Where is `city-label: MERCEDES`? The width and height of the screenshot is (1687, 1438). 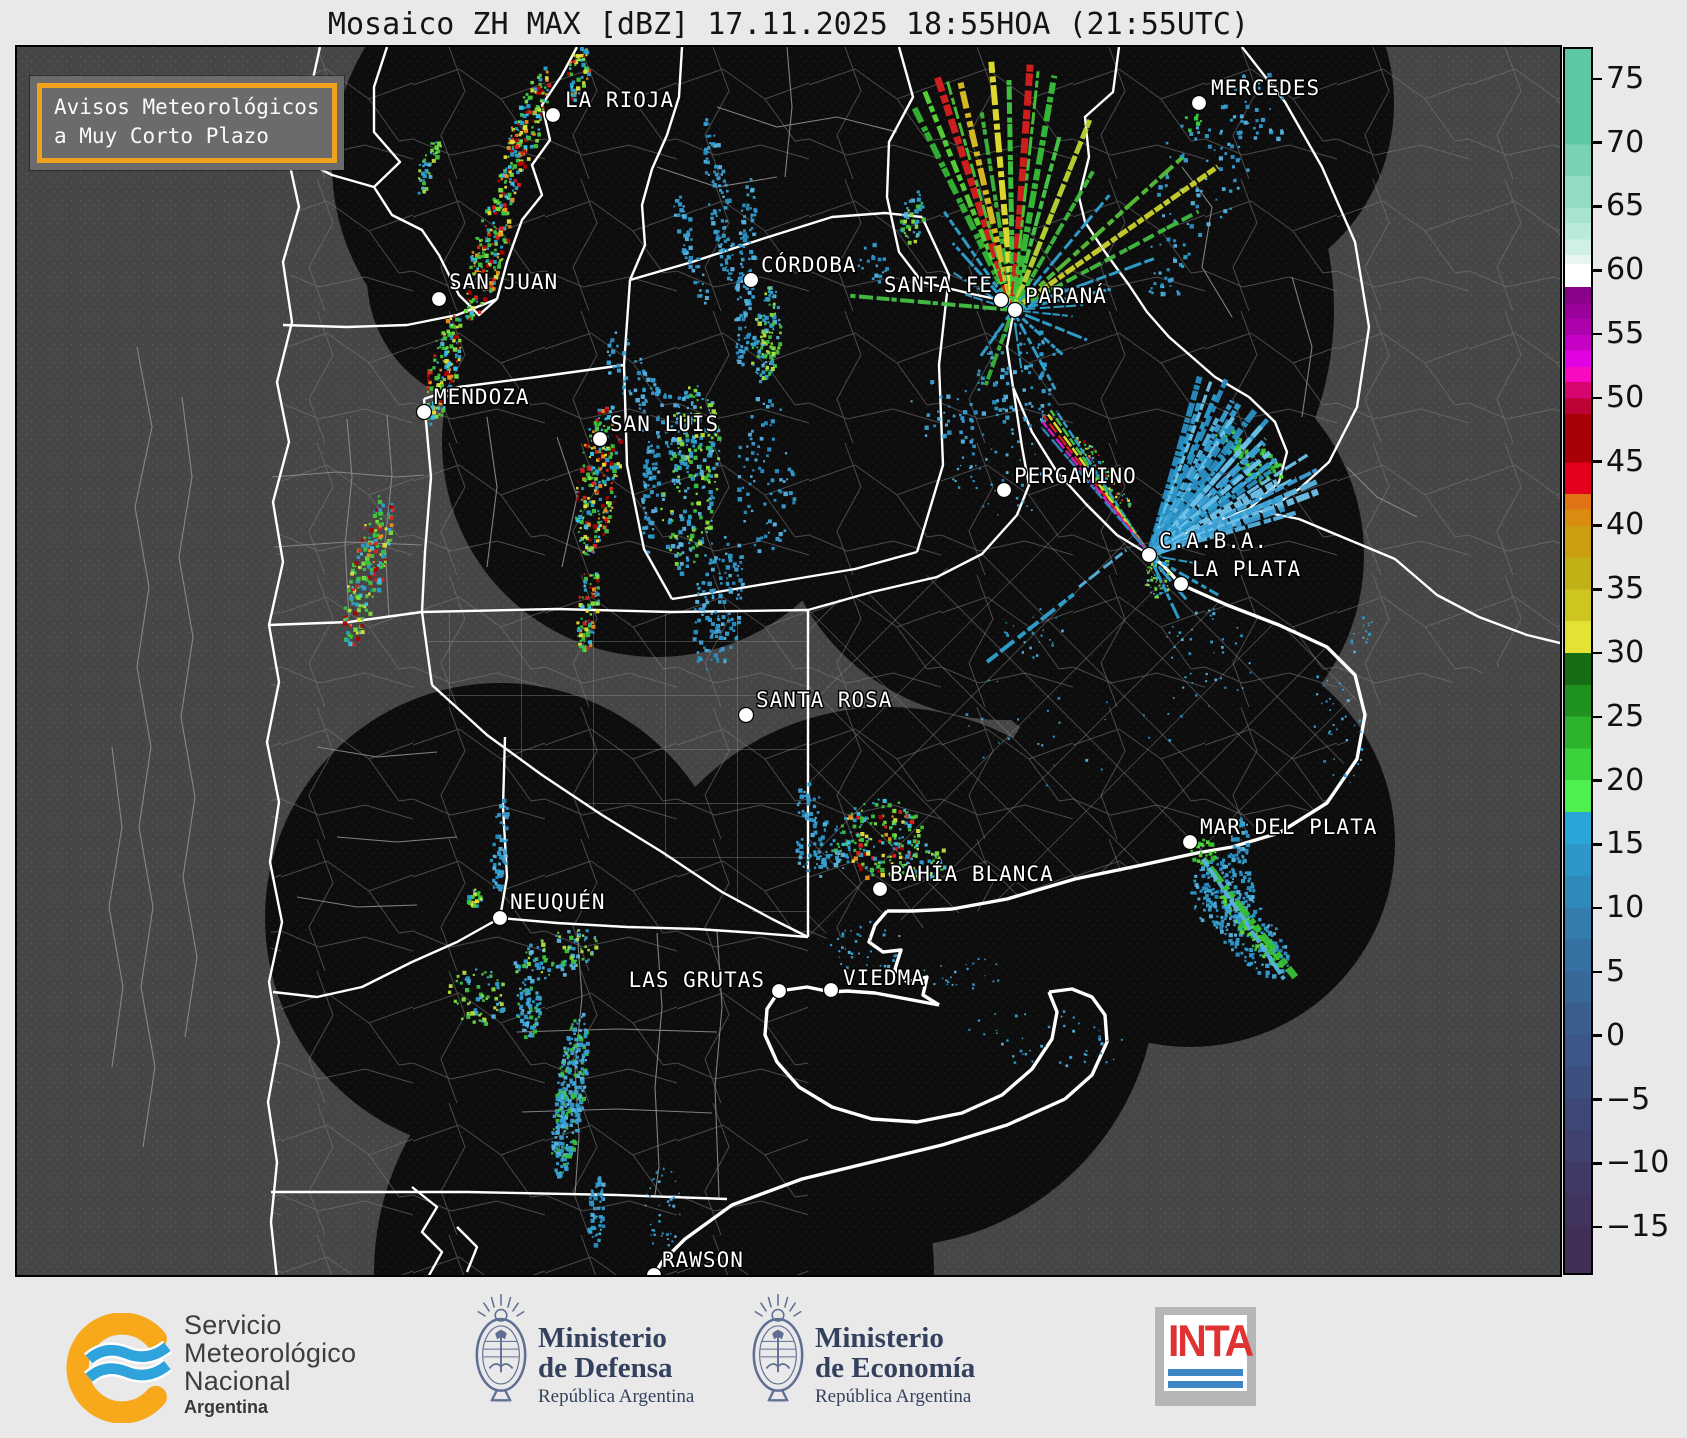
city-label: MERCEDES is located at coordinates (1265, 88).